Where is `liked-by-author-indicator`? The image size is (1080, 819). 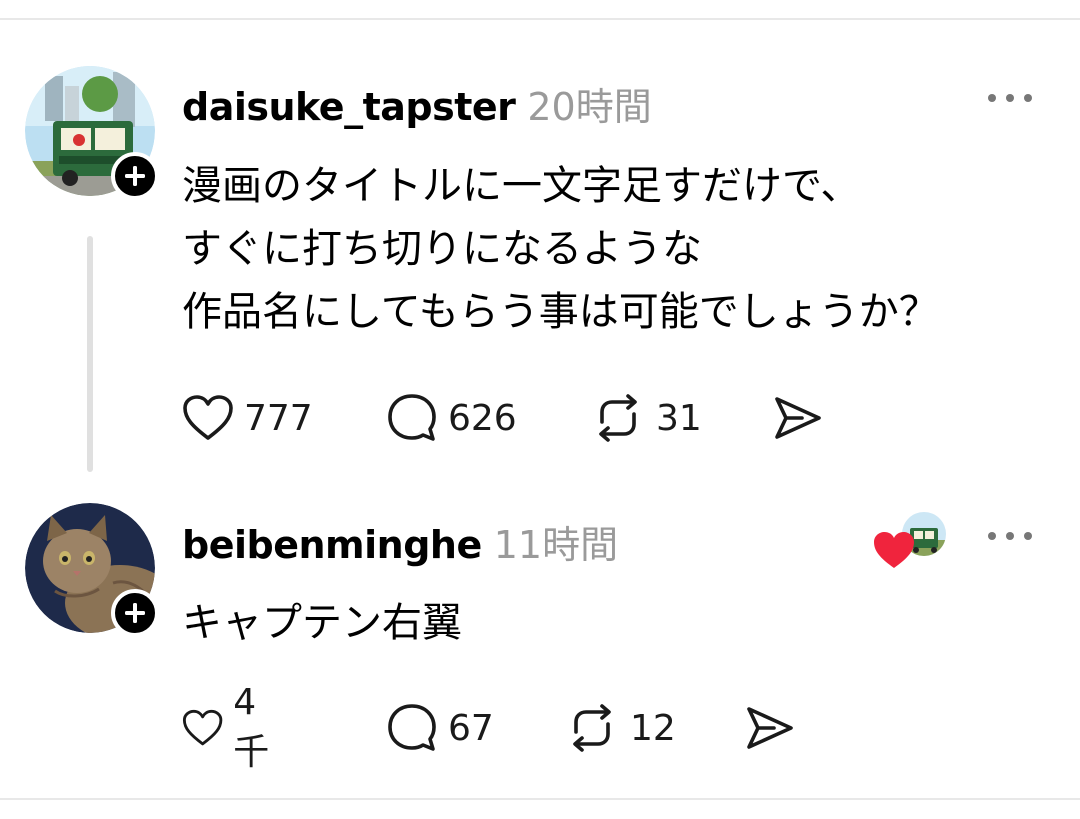
liked-by-author-indicator is located at coordinates (910, 541).